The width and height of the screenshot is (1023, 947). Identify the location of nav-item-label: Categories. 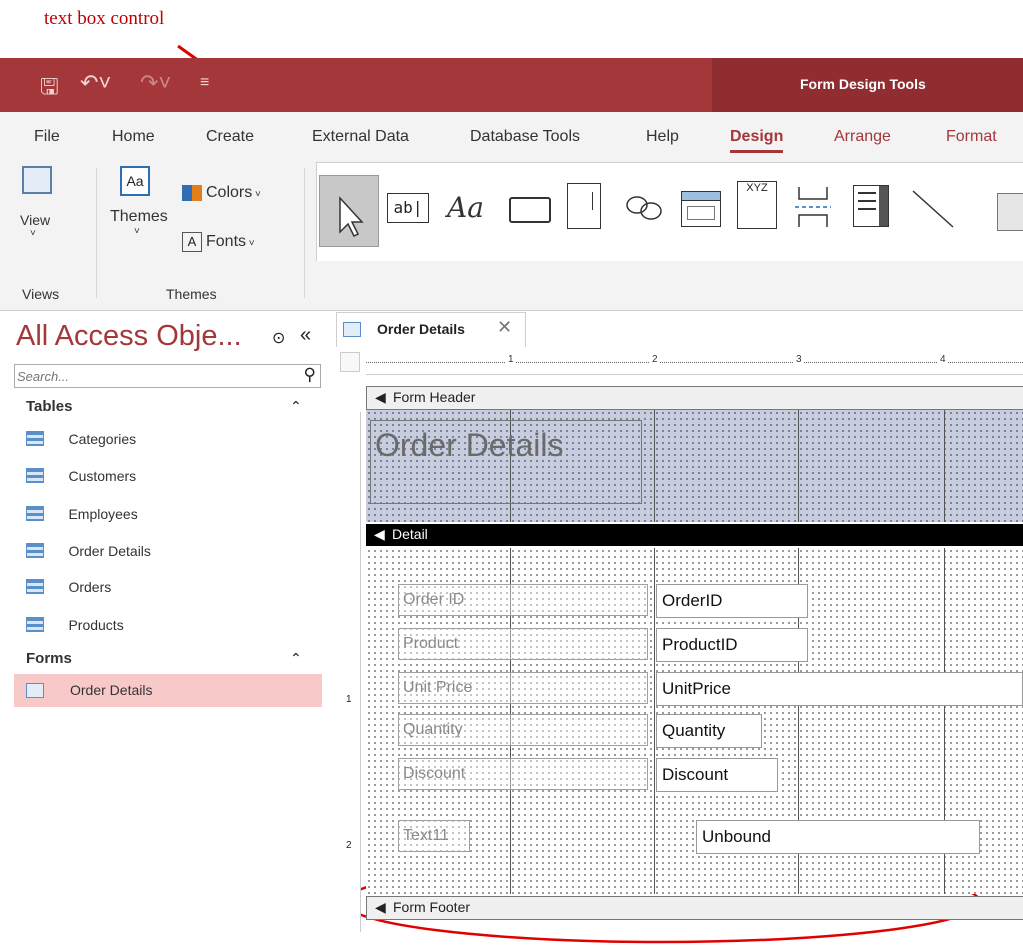
(102, 438).